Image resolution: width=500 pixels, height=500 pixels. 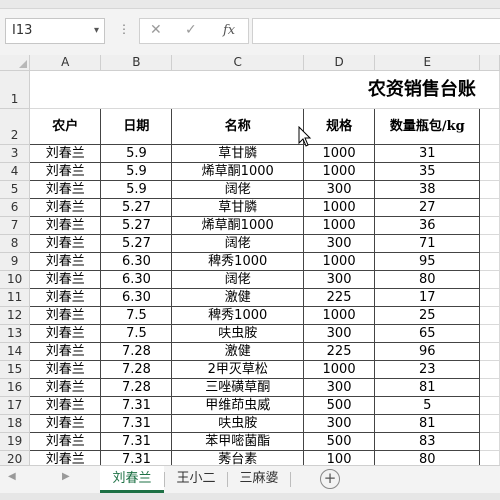 What do you see at coordinates (238, 225) in the screenshot?
I see `cell-name: 烯草酮1000` at bounding box center [238, 225].